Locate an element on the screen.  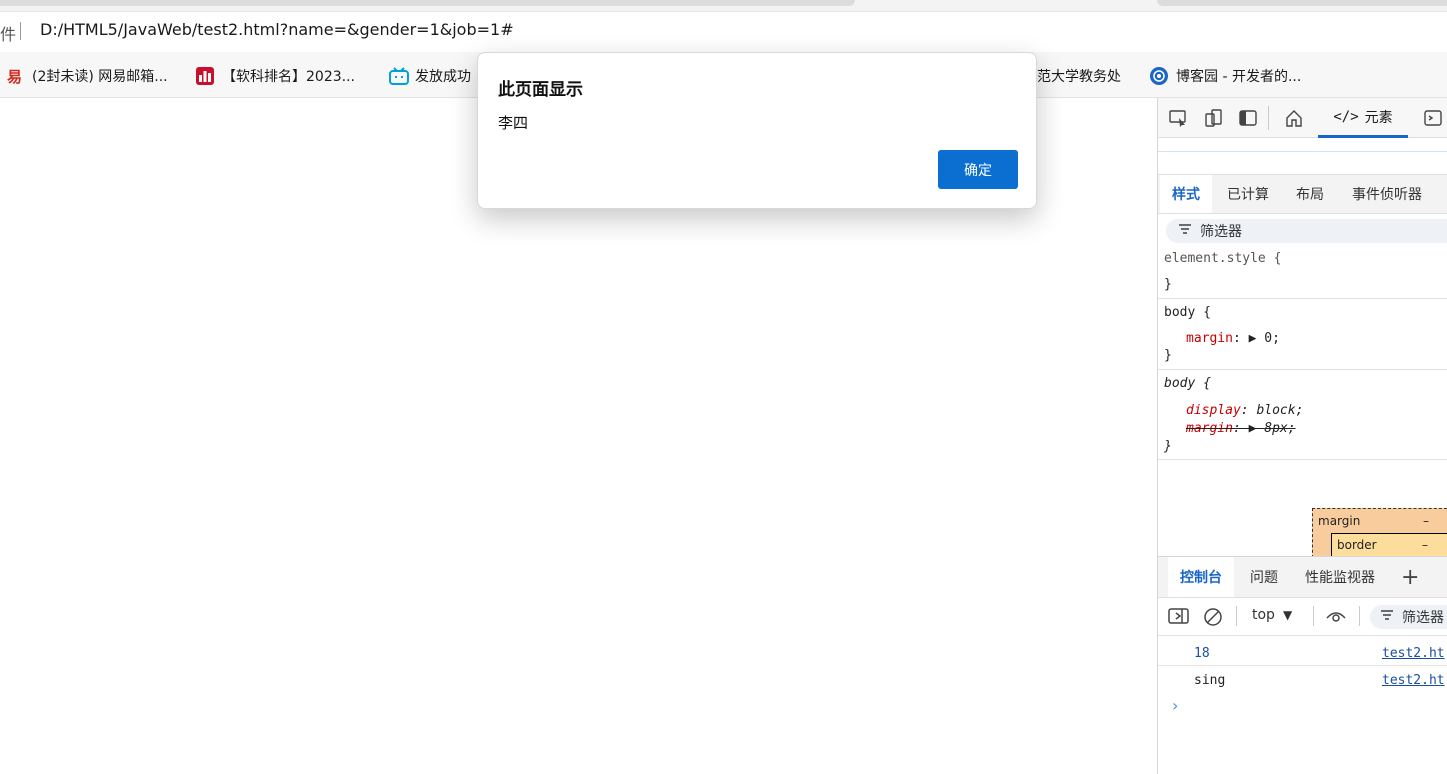
tab-strip is located at coordinates (723, 6).